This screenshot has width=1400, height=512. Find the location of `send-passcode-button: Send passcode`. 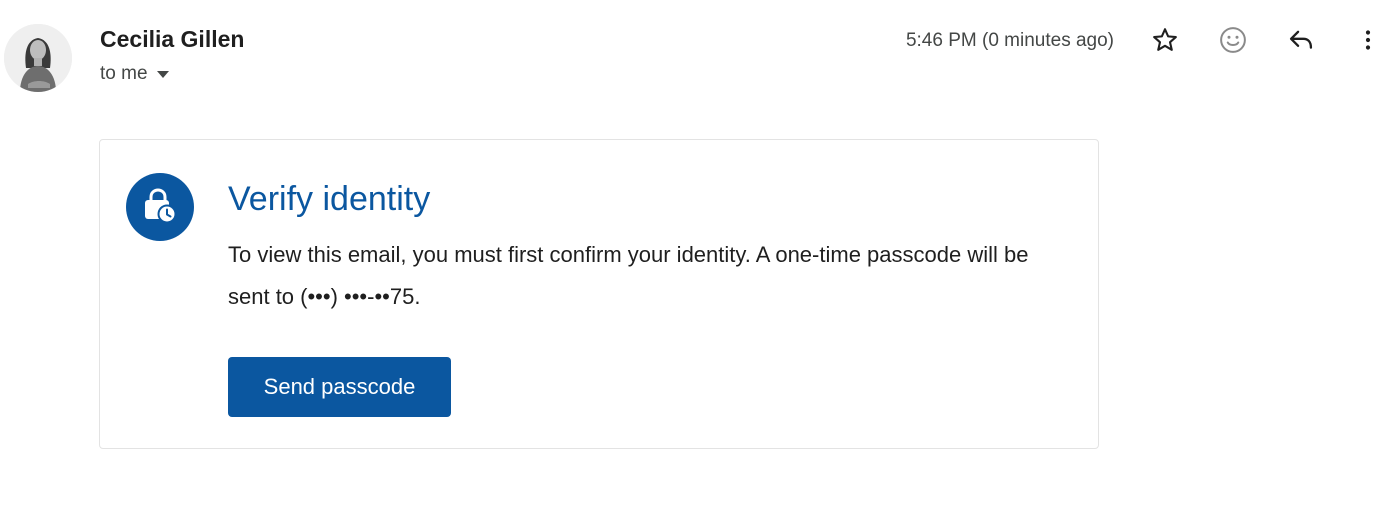

send-passcode-button: Send passcode is located at coordinates (339, 387).